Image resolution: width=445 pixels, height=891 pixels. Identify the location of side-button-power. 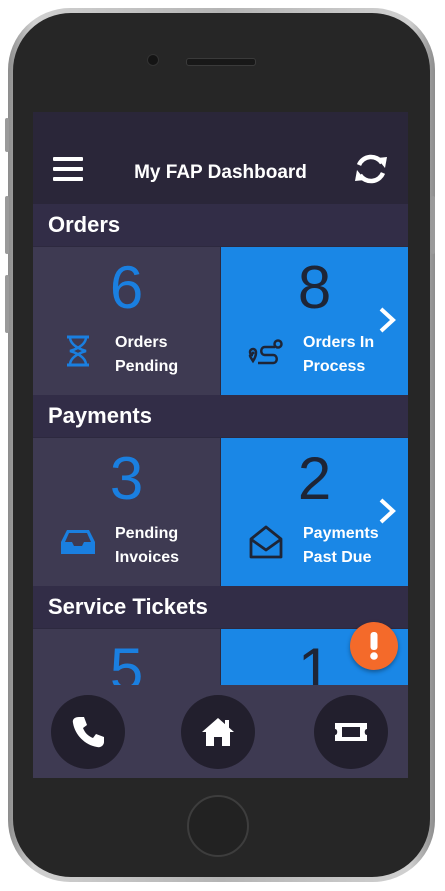
(433, 225).